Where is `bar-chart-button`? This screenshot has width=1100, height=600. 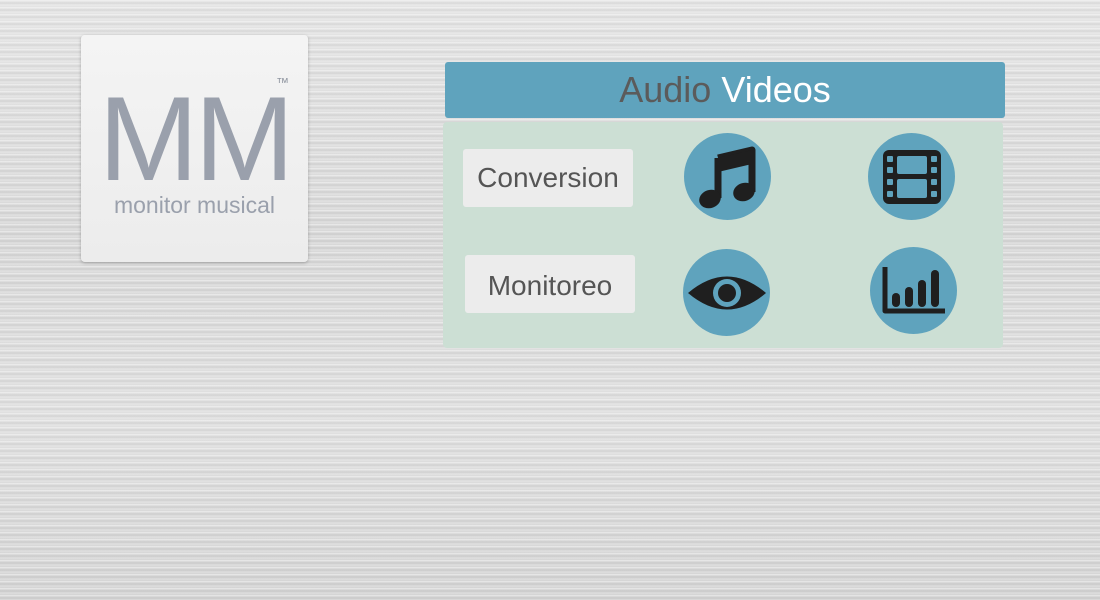 bar-chart-button is located at coordinates (913, 290).